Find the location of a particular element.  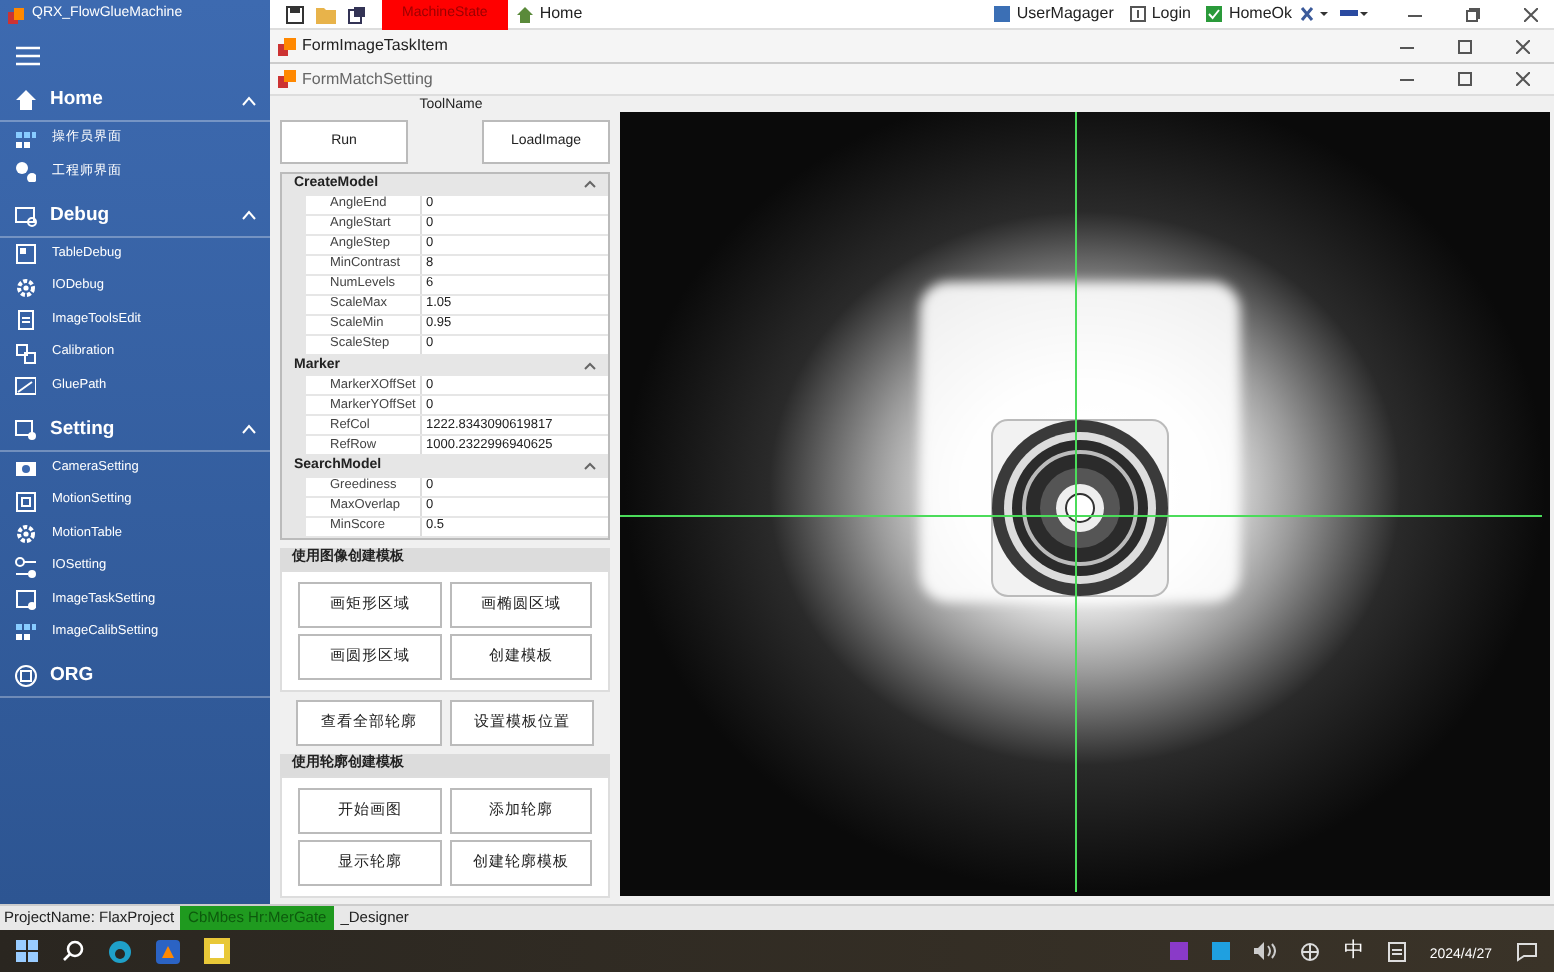

clipboard-icon is located at coordinates (25, 319).